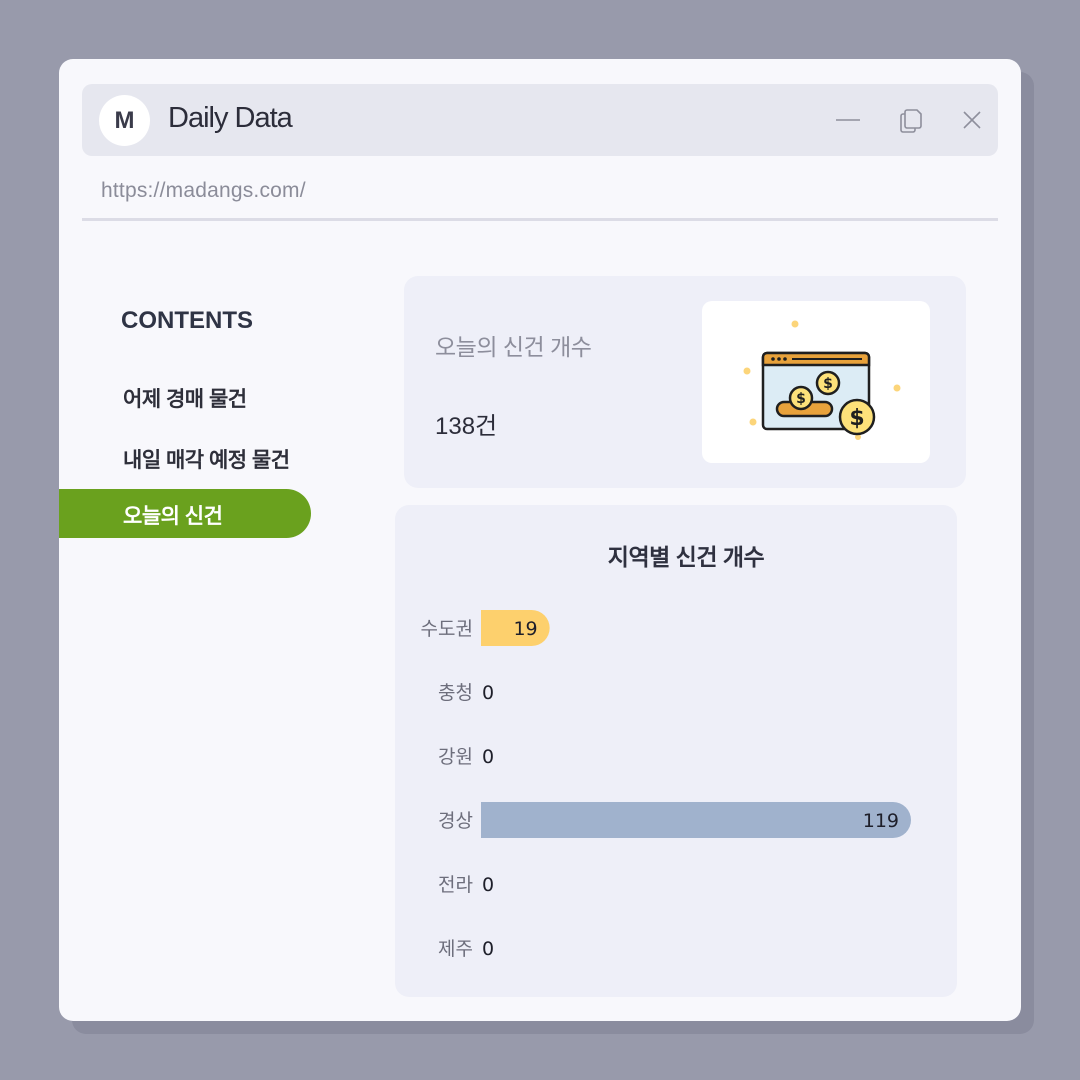 The height and width of the screenshot is (1080, 1080). What do you see at coordinates (685, 382) in the screenshot?
I see `summary-card: 오늘의 신건 개수 138건 $ $ $` at bounding box center [685, 382].